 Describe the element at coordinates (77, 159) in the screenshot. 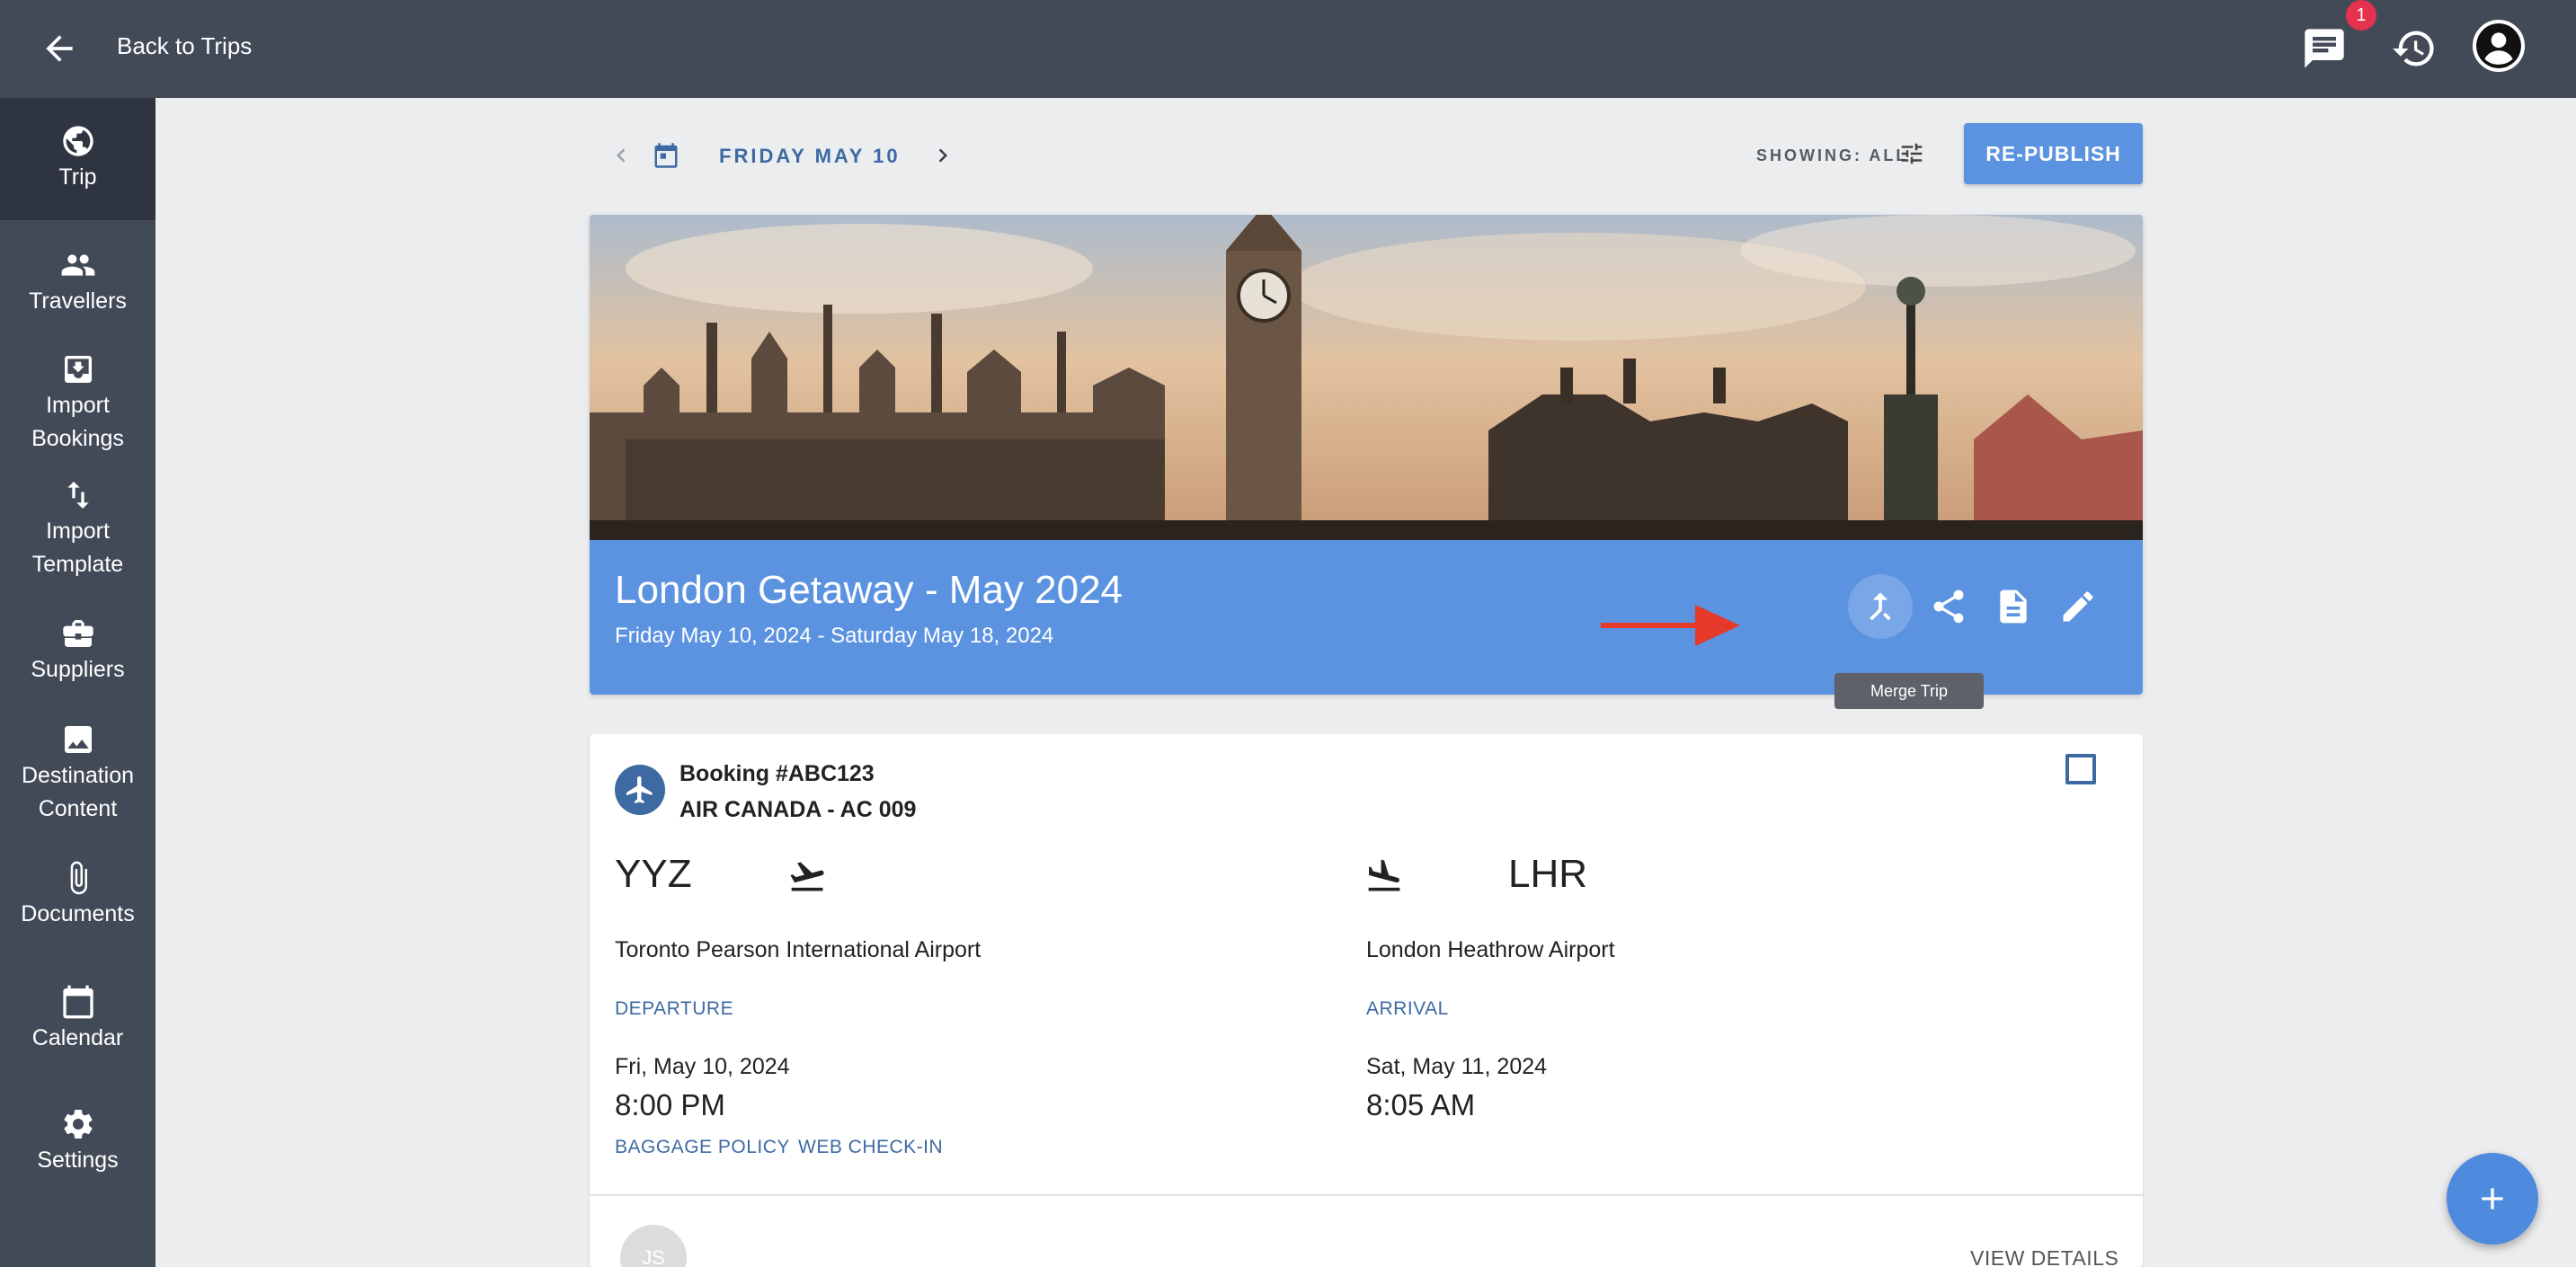

I see `sidebar-item-trip: Trip` at that location.